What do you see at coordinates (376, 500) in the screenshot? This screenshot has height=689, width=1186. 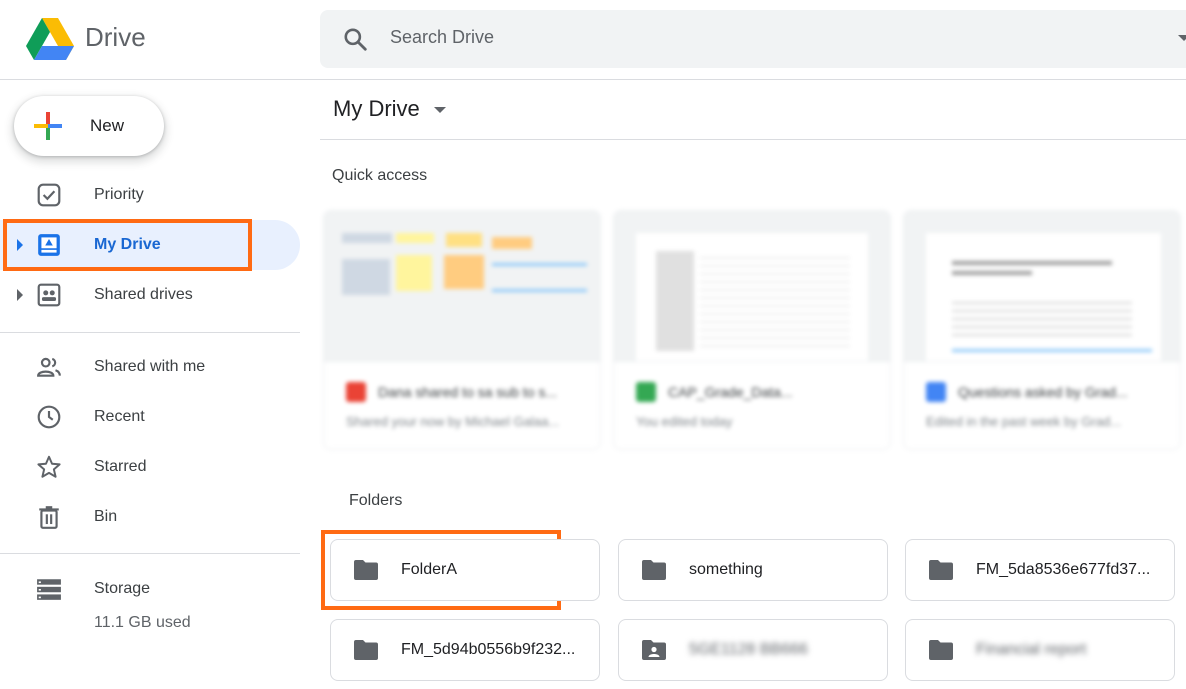 I see `folders-title: Folders` at bounding box center [376, 500].